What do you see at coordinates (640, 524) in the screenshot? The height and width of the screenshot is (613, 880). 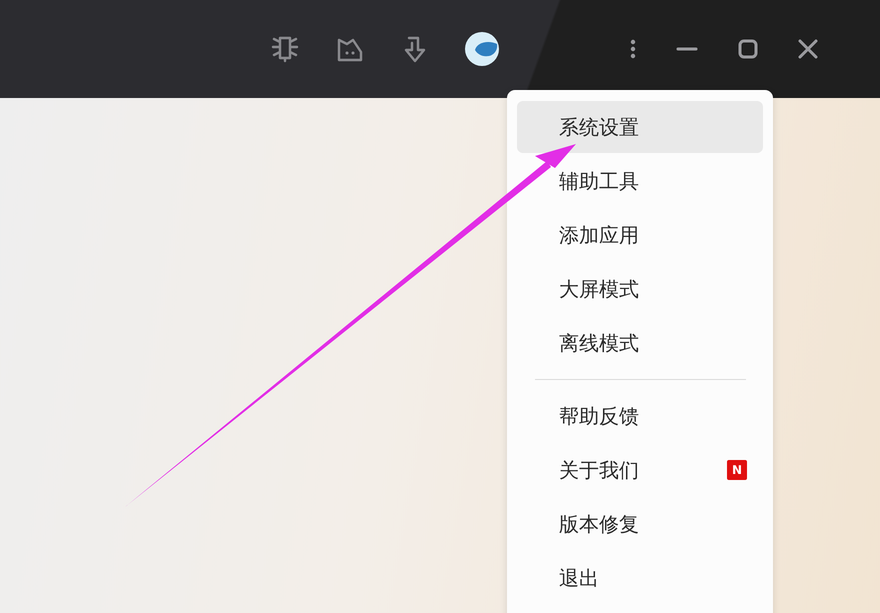 I see `menu-item: 版本修复` at bounding box center [640, 524].